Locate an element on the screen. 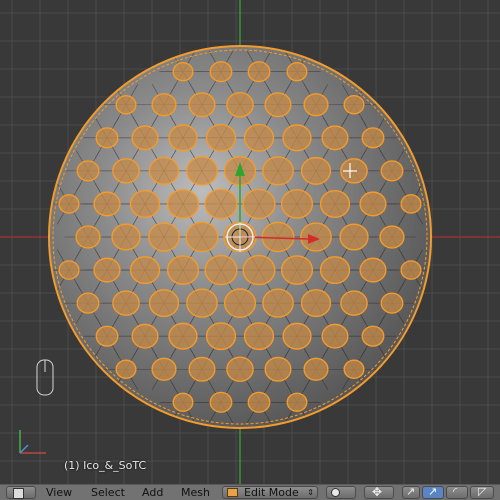 The height and width of the screenshot is (500, 500). translate-icon: ↗ is located at coordinates (433, 491).